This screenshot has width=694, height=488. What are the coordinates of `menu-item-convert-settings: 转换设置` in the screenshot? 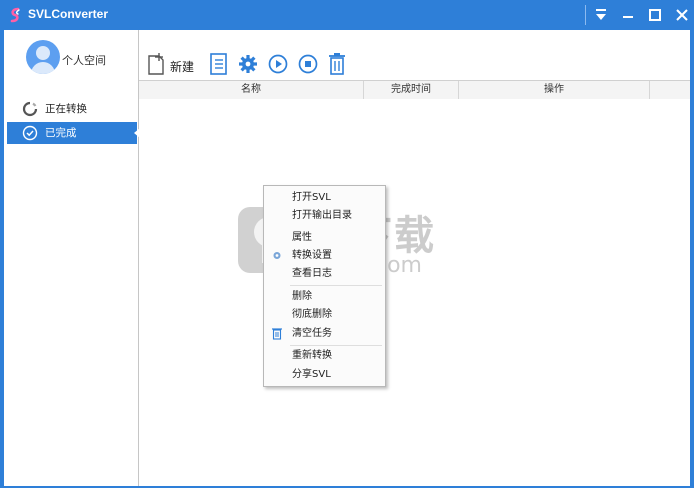 It's located at (312, 256).